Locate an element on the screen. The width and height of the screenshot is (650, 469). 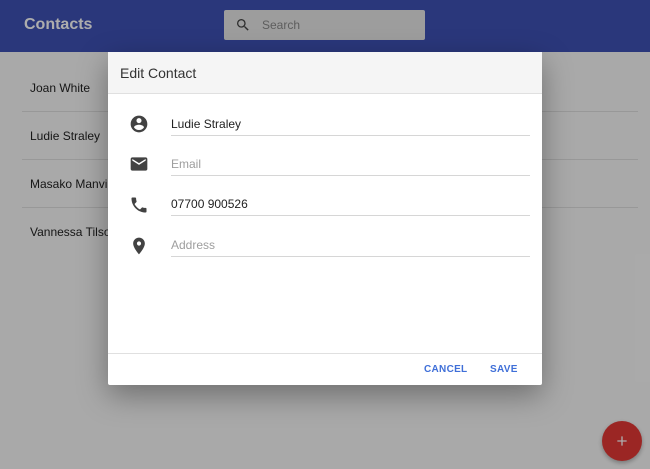
location-pin-icon is located at coordinates (139, 246).